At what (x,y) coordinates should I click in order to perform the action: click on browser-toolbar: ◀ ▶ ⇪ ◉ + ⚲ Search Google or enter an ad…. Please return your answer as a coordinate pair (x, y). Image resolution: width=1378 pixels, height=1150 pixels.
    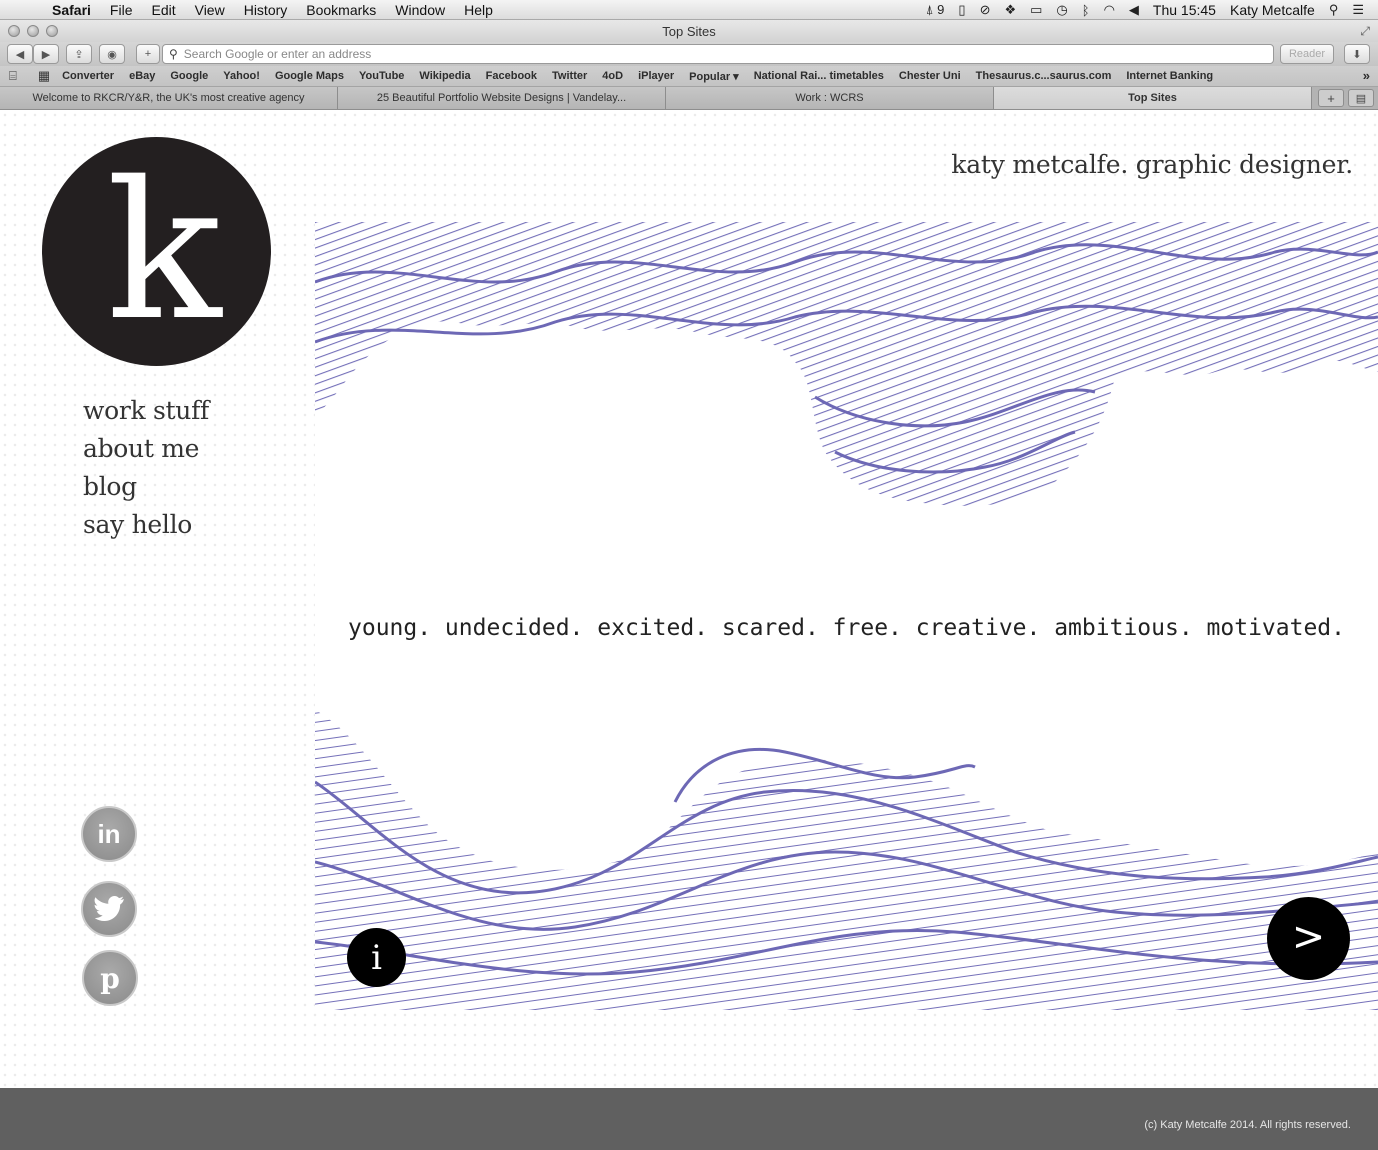
    Looking at the image, I should click on (689, 54).